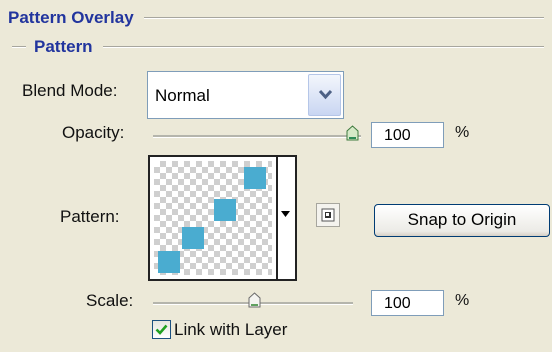 The image size is (552, 352). I want to click on pattern-label: Pattern:, so click(90, 216).